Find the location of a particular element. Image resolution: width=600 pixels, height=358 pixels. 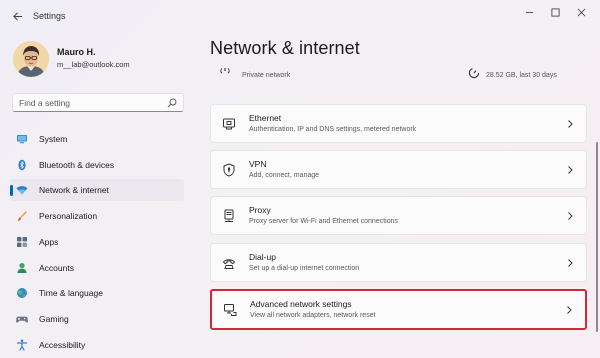

search-input is located at coordinates (89, 103).